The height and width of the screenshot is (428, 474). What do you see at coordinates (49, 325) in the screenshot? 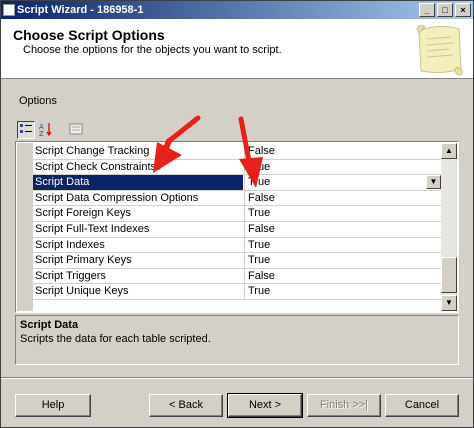
I see `description-title: Script Data` at bounding box center [49, 325].